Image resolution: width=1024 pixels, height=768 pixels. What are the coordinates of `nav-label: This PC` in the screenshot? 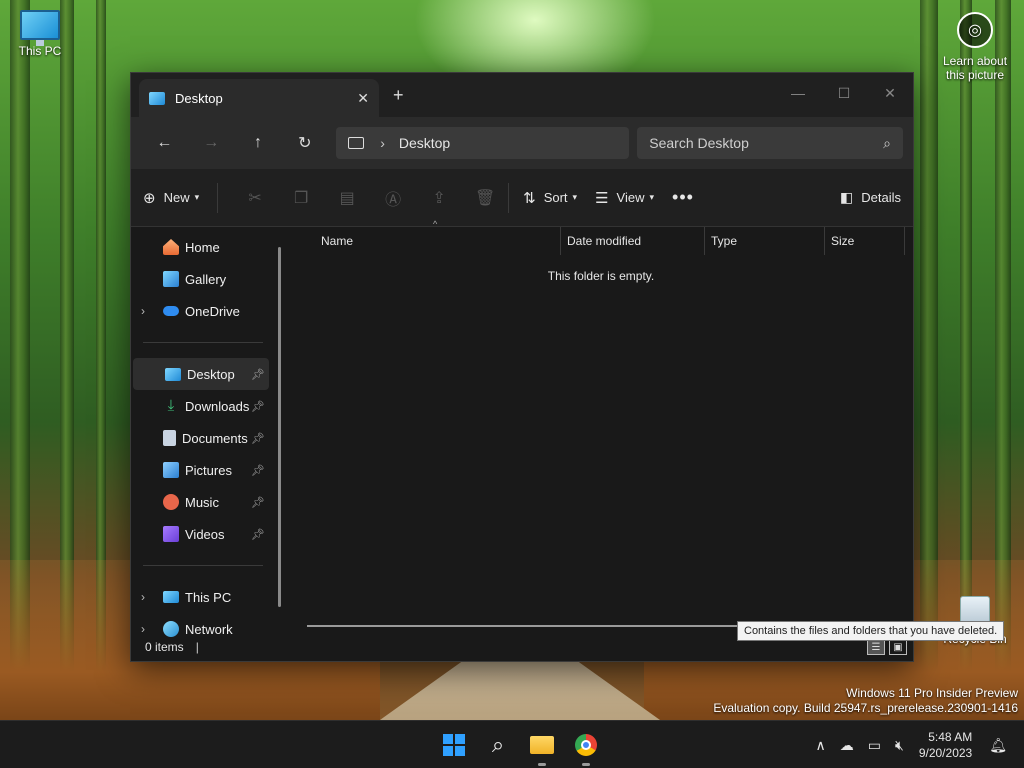 It's located at (208, 597).